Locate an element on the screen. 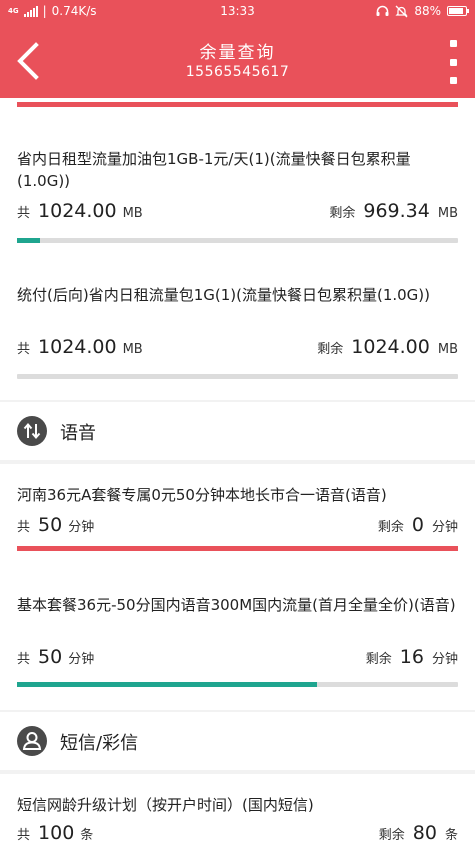 Image resolution: width=475 pixels, height=845 pixels. remaining-amount: 剩余 80 条 is located at coordinates (418, 833).